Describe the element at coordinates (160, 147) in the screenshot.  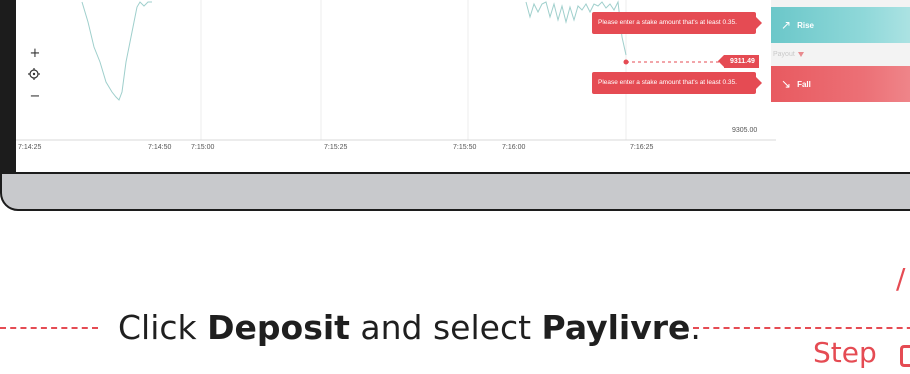
I see `time-tick: 7:14:50` at that location.